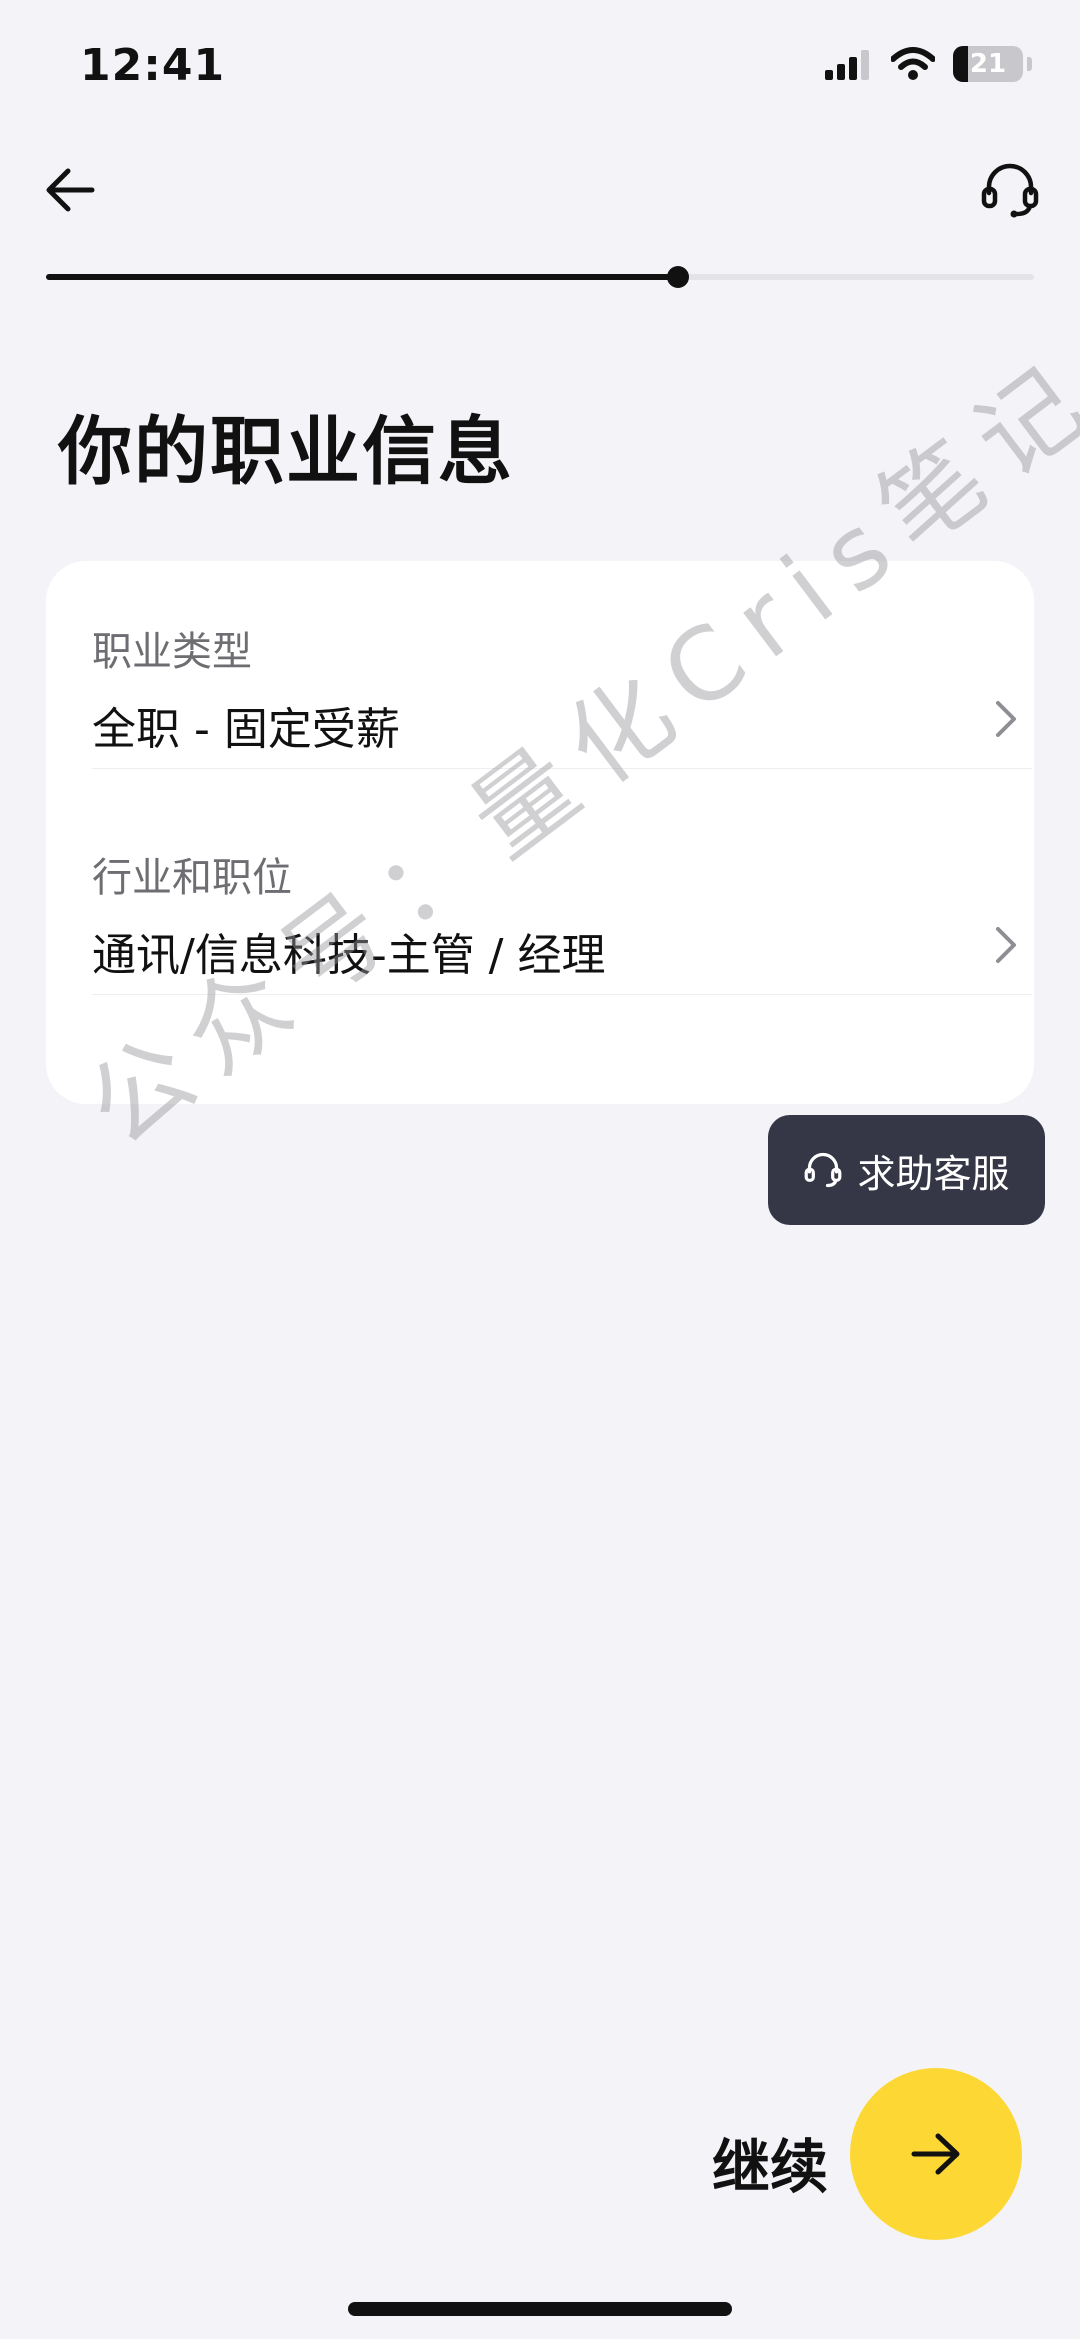 The image size is (1080, 2339). Describe the element at coordinates (1029, 64) in the screenshot. I see `battery-cap` at that location.